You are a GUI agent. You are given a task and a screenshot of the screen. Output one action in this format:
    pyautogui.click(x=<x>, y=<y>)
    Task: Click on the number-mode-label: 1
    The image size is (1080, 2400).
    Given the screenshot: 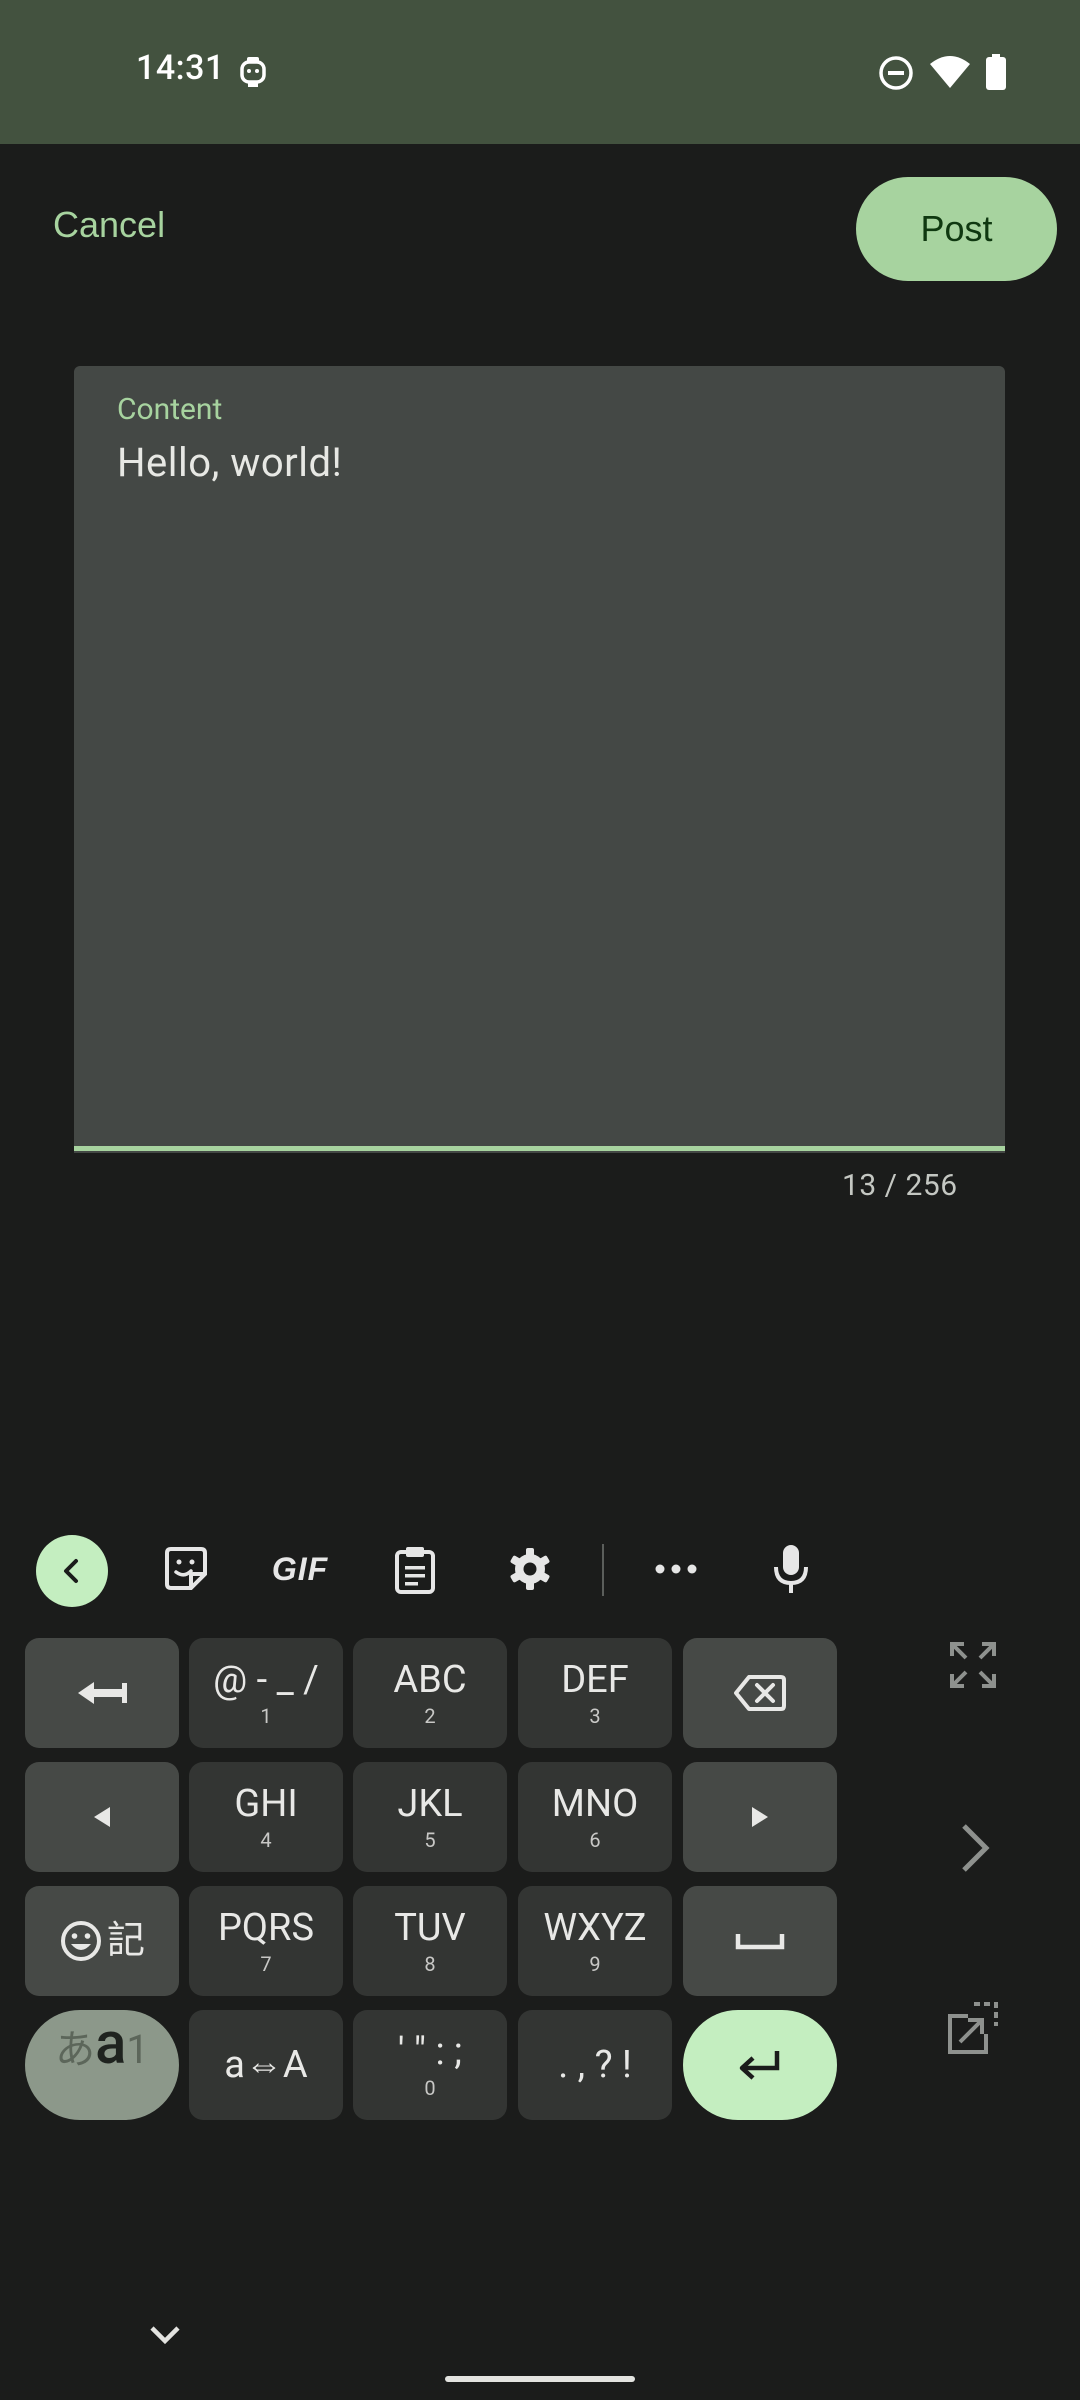 What is the action you would take?
    pyautogui.click(x=137, y=2049)
    